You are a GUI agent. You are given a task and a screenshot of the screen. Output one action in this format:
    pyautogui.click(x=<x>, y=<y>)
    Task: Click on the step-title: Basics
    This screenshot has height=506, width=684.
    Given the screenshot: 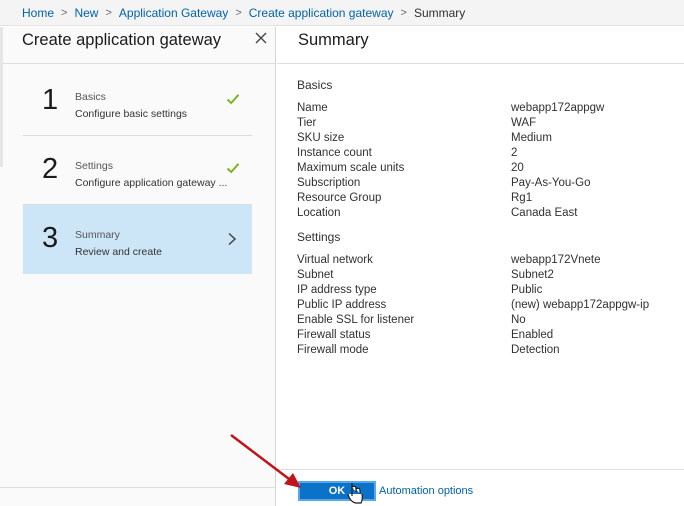 What is the action you would take?
    pyautogui.click(x=90, y=97)
    